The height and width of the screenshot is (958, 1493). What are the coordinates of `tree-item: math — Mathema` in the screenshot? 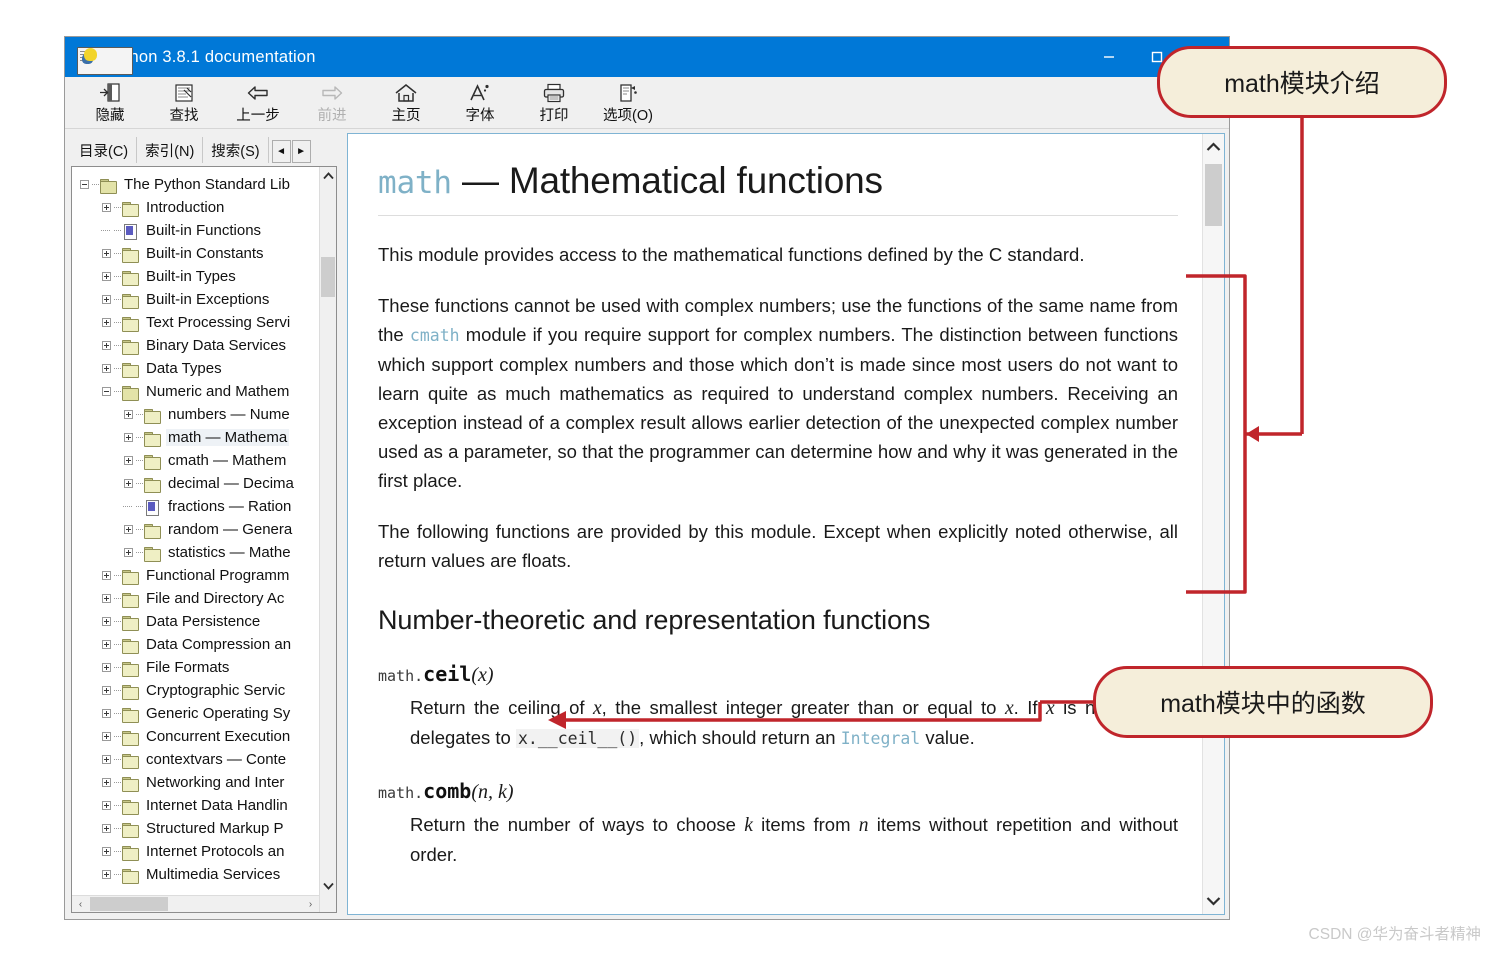 It's located at (197, 437).